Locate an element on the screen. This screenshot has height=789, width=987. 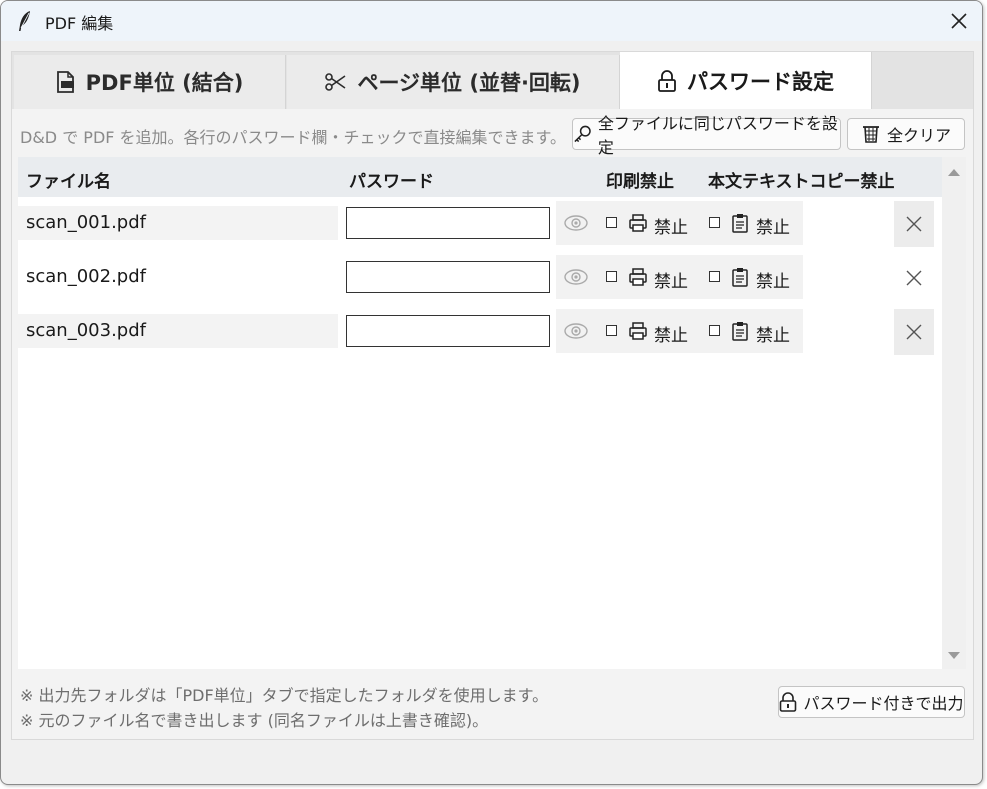
tab-pdf-merge: PDF単位 (結合) is located at coordinates (150, 82).